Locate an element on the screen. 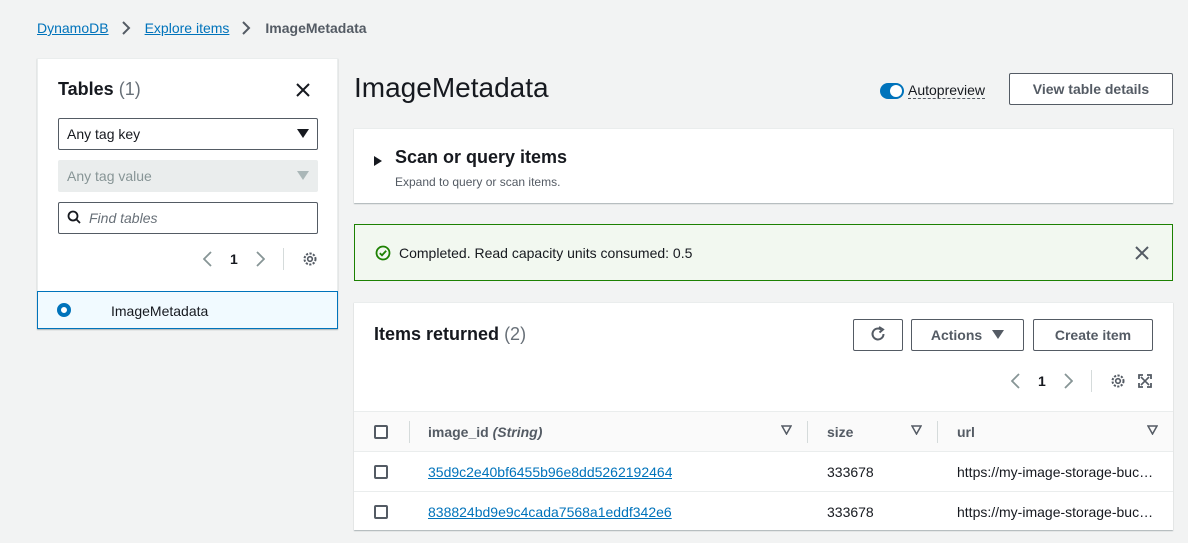  tables-title-label: Tables is located at coordinates (86, 89).